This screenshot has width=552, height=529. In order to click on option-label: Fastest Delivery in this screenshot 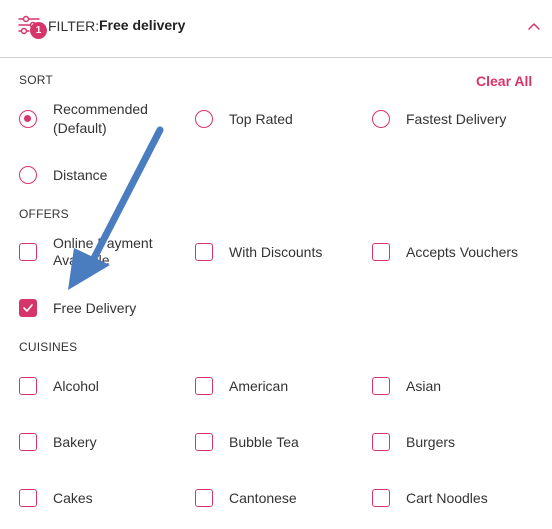, I will do `click(456, 119)`.